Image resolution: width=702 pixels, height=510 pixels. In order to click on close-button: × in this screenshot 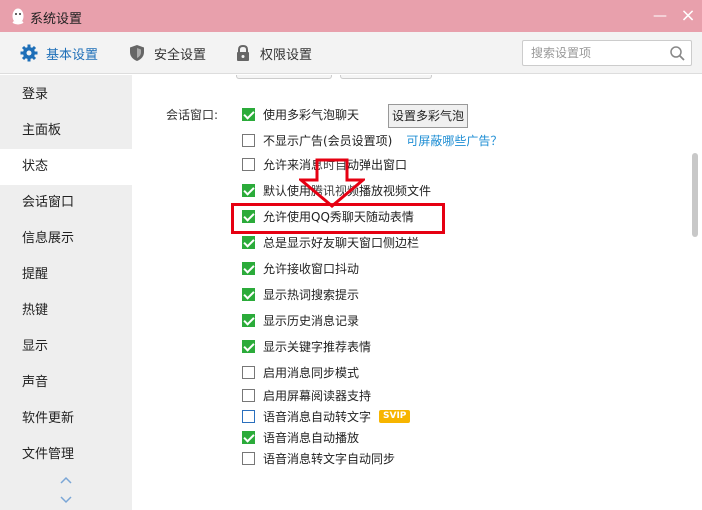, I will do `click(688, 16)`.